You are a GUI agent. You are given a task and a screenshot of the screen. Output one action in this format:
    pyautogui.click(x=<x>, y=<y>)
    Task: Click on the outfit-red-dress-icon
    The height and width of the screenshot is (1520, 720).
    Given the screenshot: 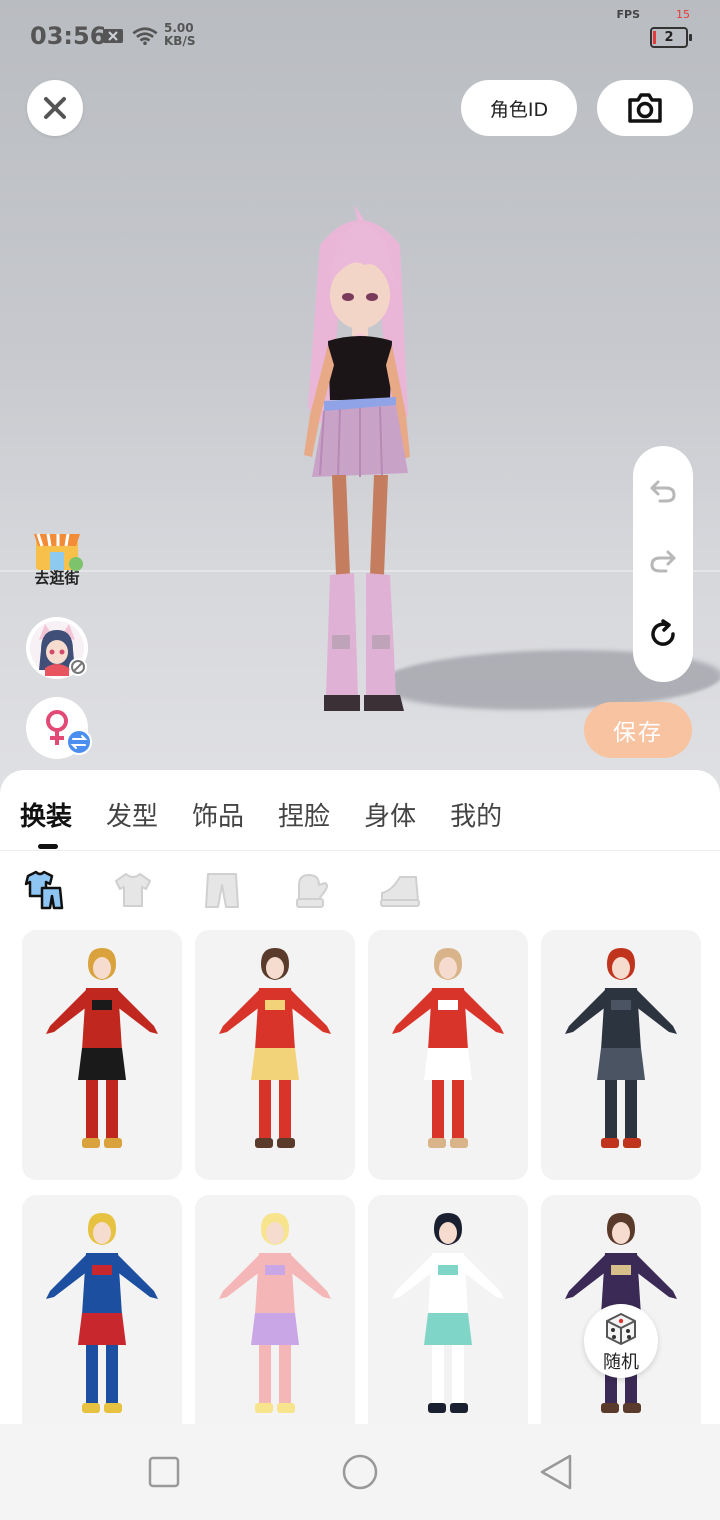 What is the action you would take?
    pyautogui.click(x=275, y=1048)
    